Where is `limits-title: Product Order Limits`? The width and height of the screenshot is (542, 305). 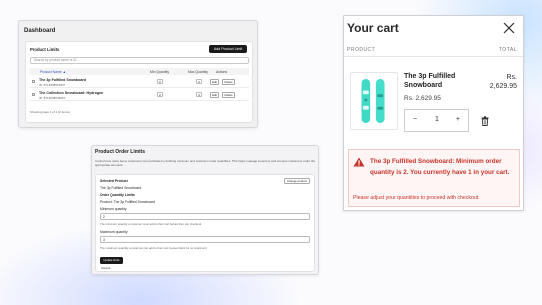 limits-title: Product Order Limits is located at coordinates (120, 152).